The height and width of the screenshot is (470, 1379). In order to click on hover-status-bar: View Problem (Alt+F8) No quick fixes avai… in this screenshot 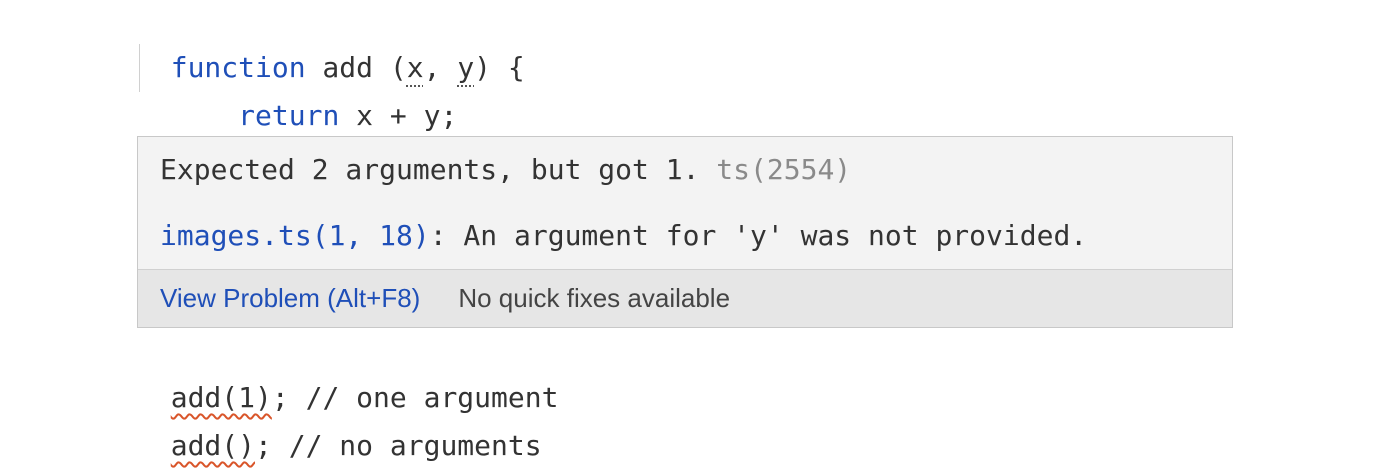, I will do `click(685, 298)`.